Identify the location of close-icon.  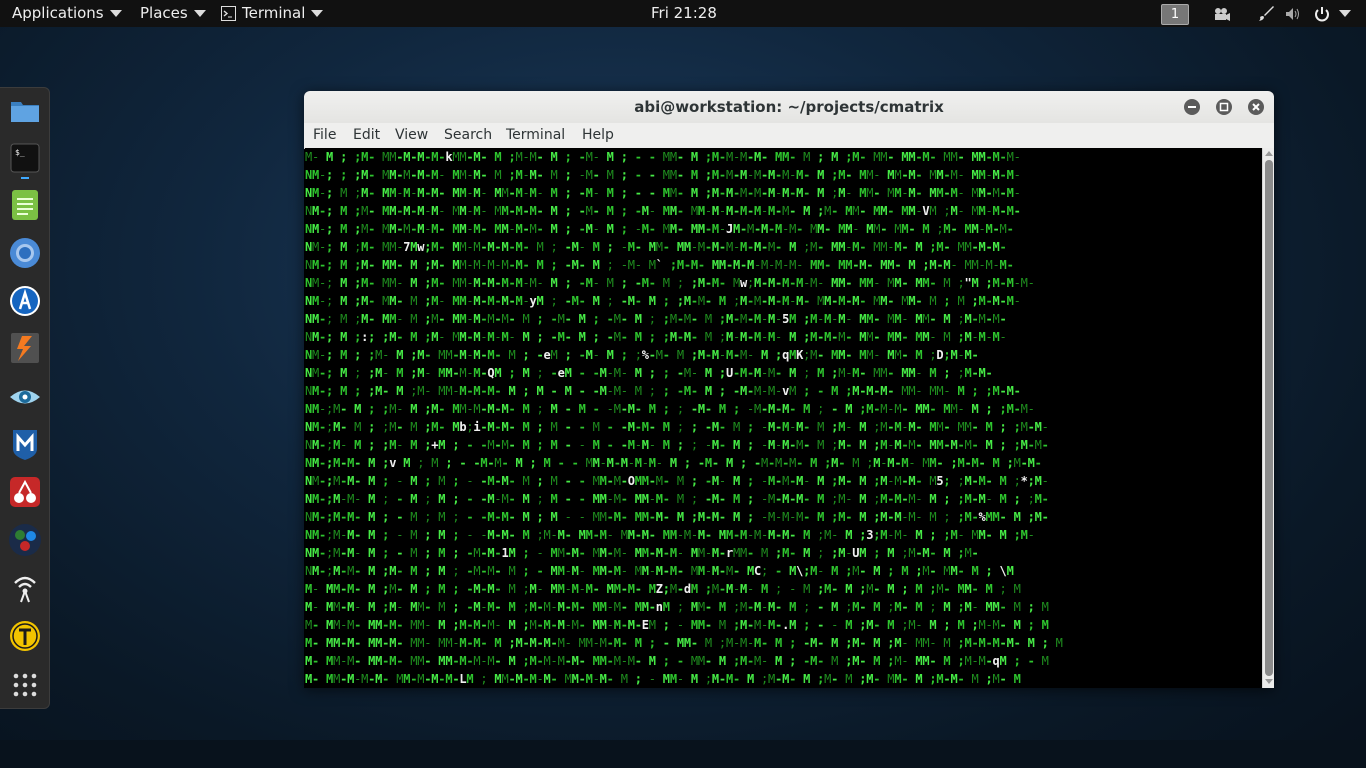
(1256, 107).